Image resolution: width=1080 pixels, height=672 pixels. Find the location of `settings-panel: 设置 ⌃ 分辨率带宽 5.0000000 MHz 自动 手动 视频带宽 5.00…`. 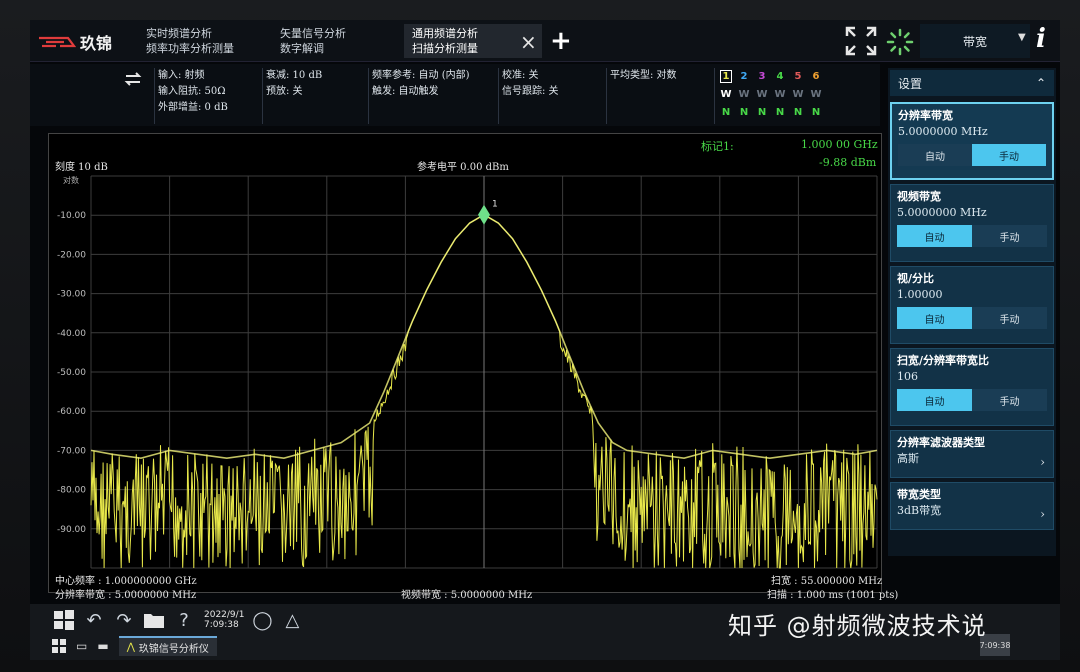

settings-panel: 设置 ⌃ 分辨率带宽 5.0000000 MHz 自动 手动 视频带宽 5.00… is located at coordinates (972, 312).